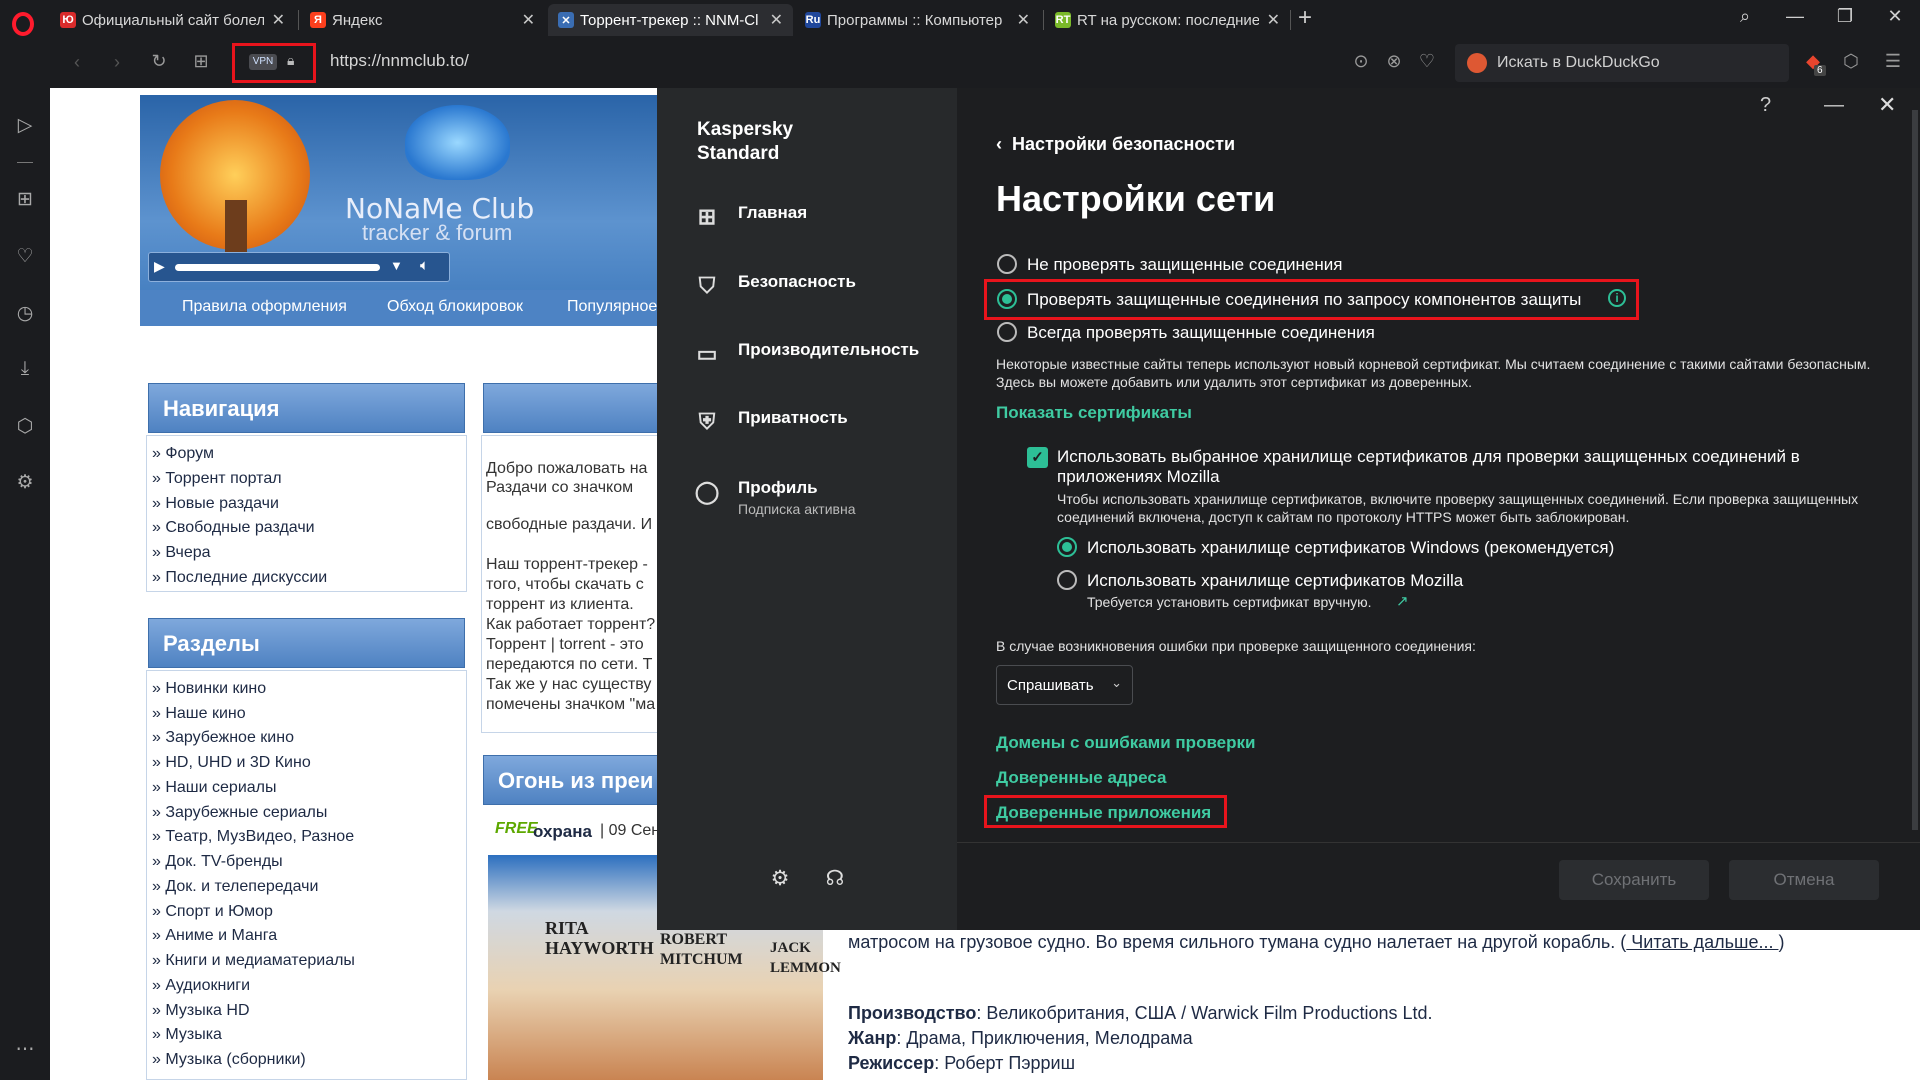 Image resolution: width=1920 pixels, height=1080 pixels. Describe the element at coordinates (25, 258) in the screenshot. I see `bookmarks-heart-icon: ♡` at that location.